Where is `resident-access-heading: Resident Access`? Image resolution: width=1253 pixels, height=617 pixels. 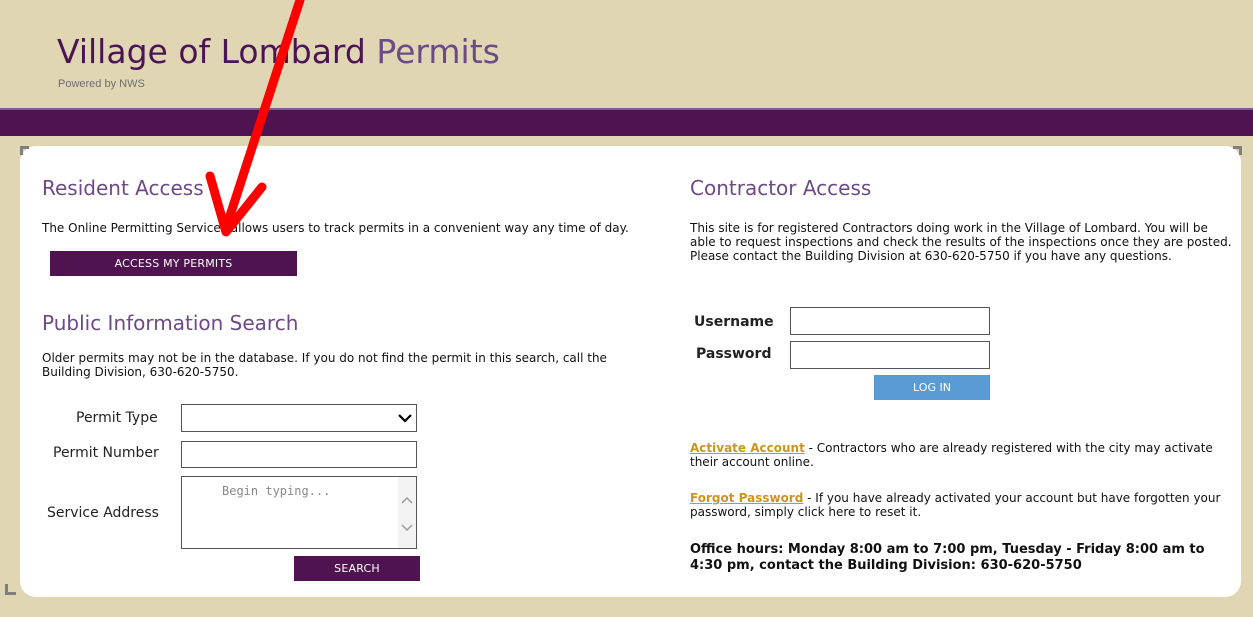 resident-access-heading: Resident Access is located at coordinates (123, 188).